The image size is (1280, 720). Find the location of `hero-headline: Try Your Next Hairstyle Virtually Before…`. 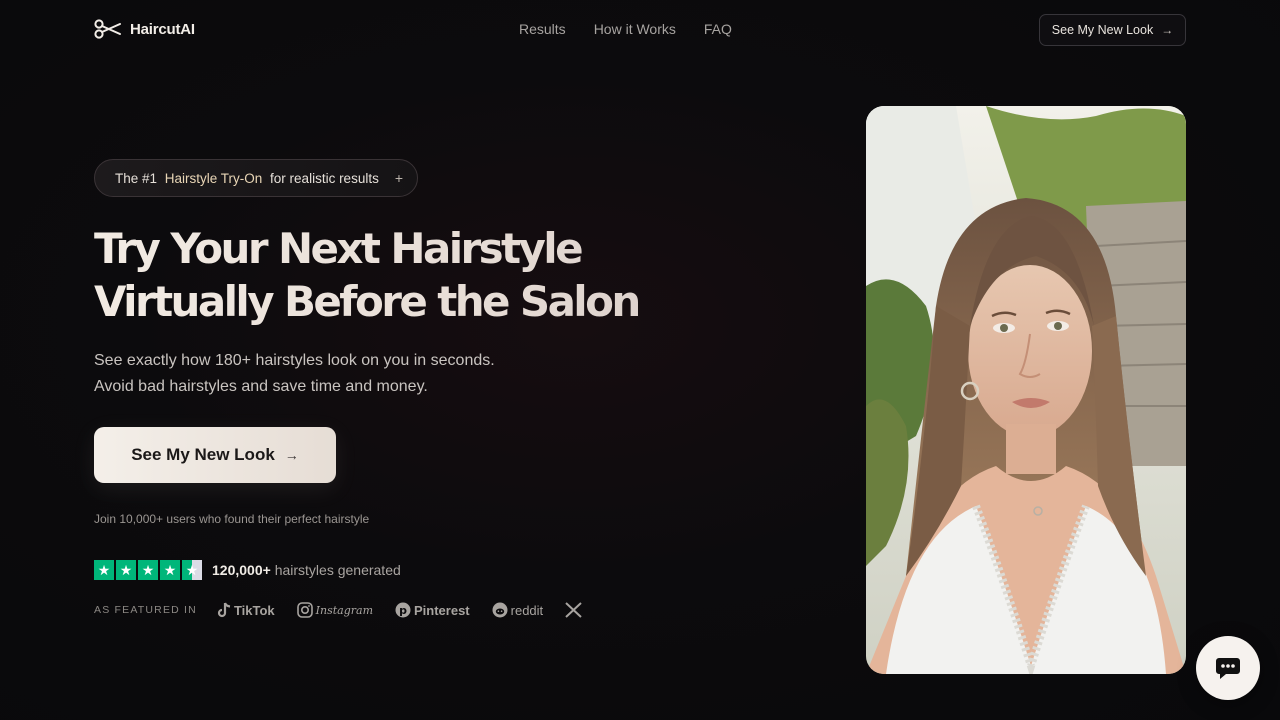

hero-headline: Try Your Next Hairstyle Virtually Before… is located at coordinates (414, 275).